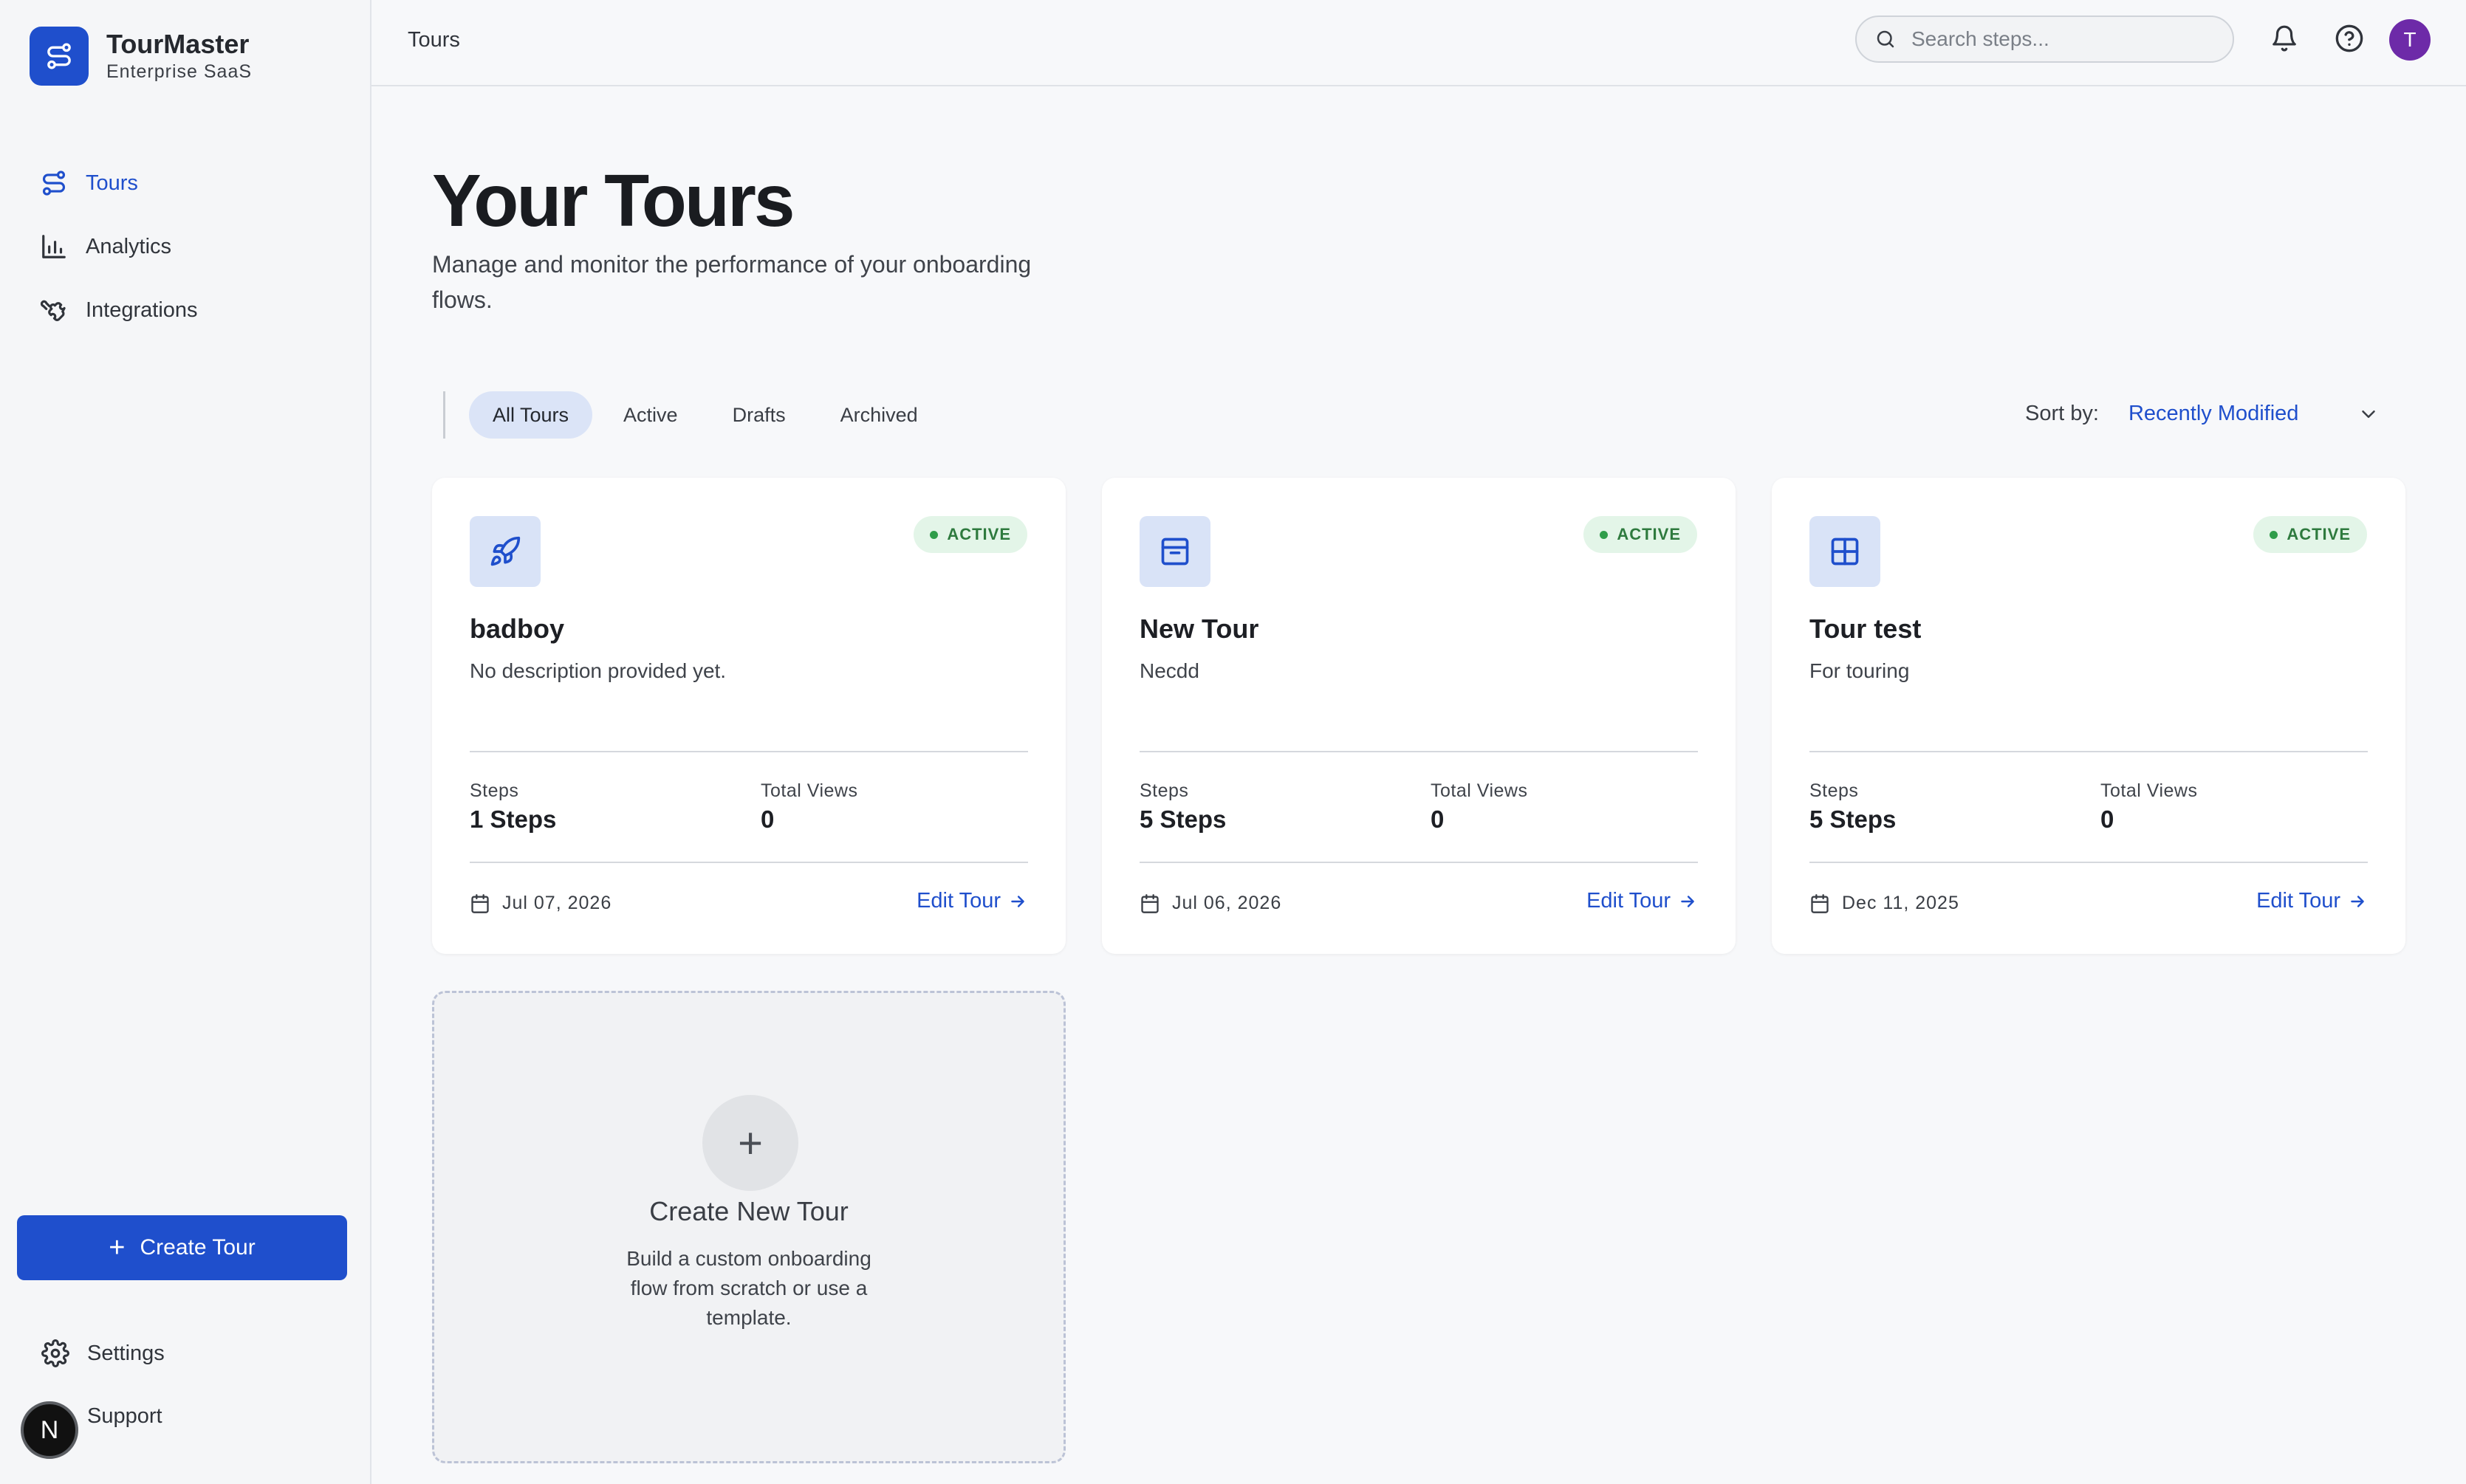 This screenshot has height=1484, width=2466. What do you see at coordinates (749, 1211) in the screenshot?
I see `create-new-tour-title: Create New Tour` at bounding box center [749, 1211].